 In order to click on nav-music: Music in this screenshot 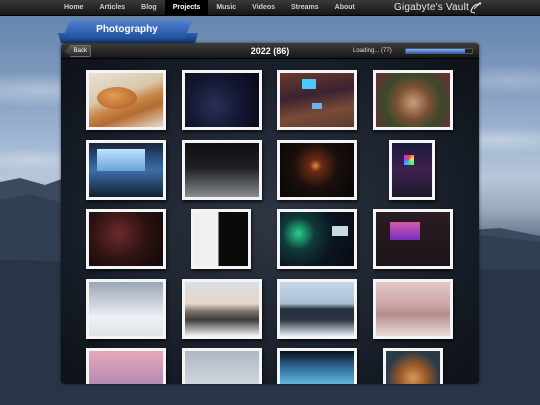, I will do `click(226, 8)`.